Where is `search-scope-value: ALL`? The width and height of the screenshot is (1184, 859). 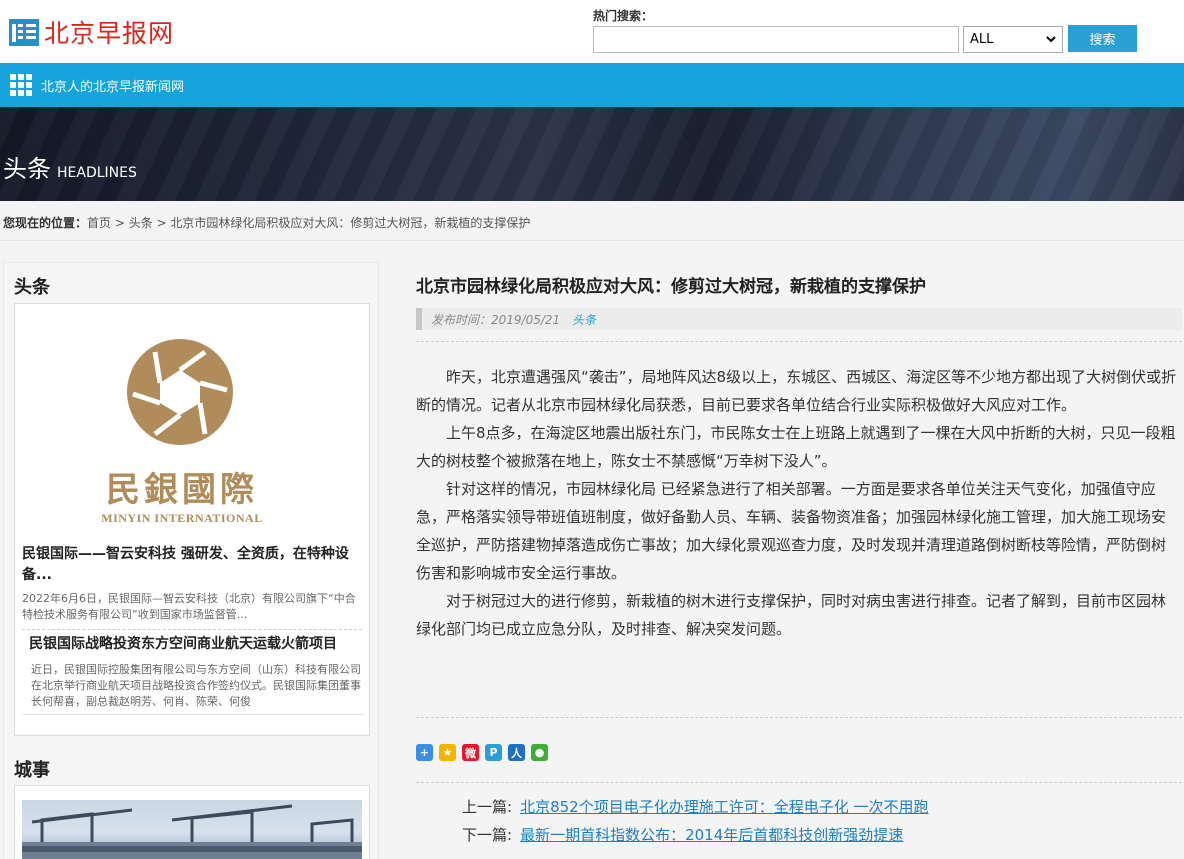 search-scope-value: ALL is located at coordinates (982, 39).